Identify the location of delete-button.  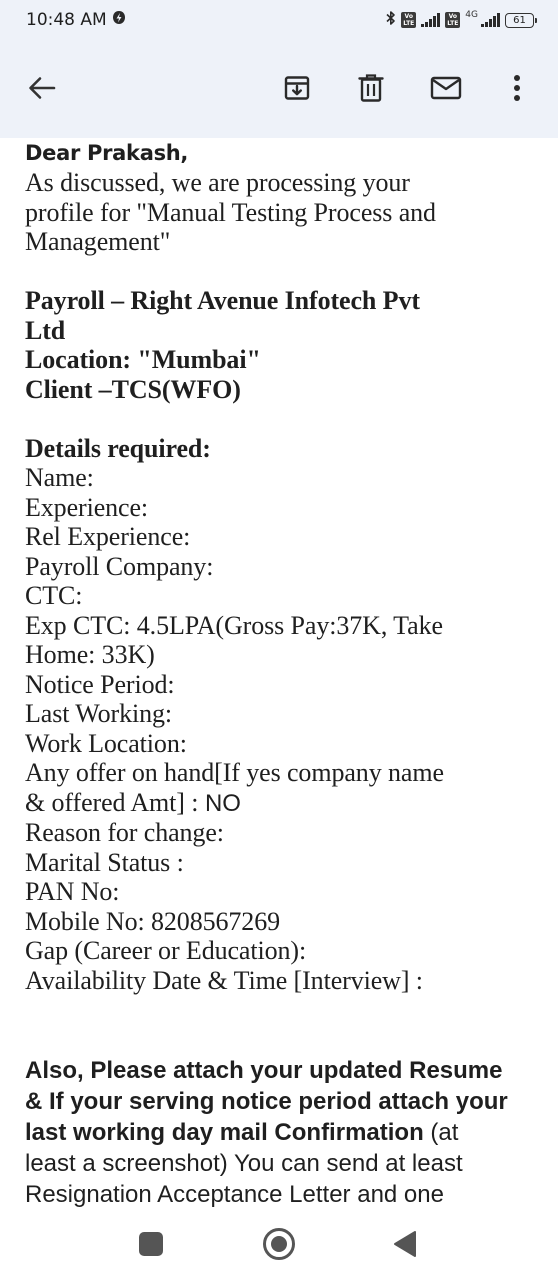
(371, 88).